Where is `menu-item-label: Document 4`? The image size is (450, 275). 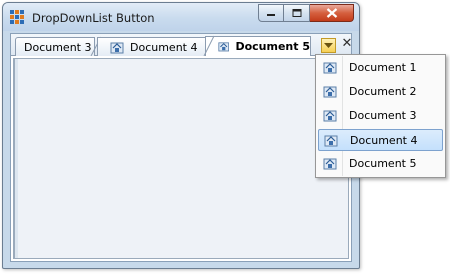 menu-item-label: Document 4 is located at coordinates (384, 140).